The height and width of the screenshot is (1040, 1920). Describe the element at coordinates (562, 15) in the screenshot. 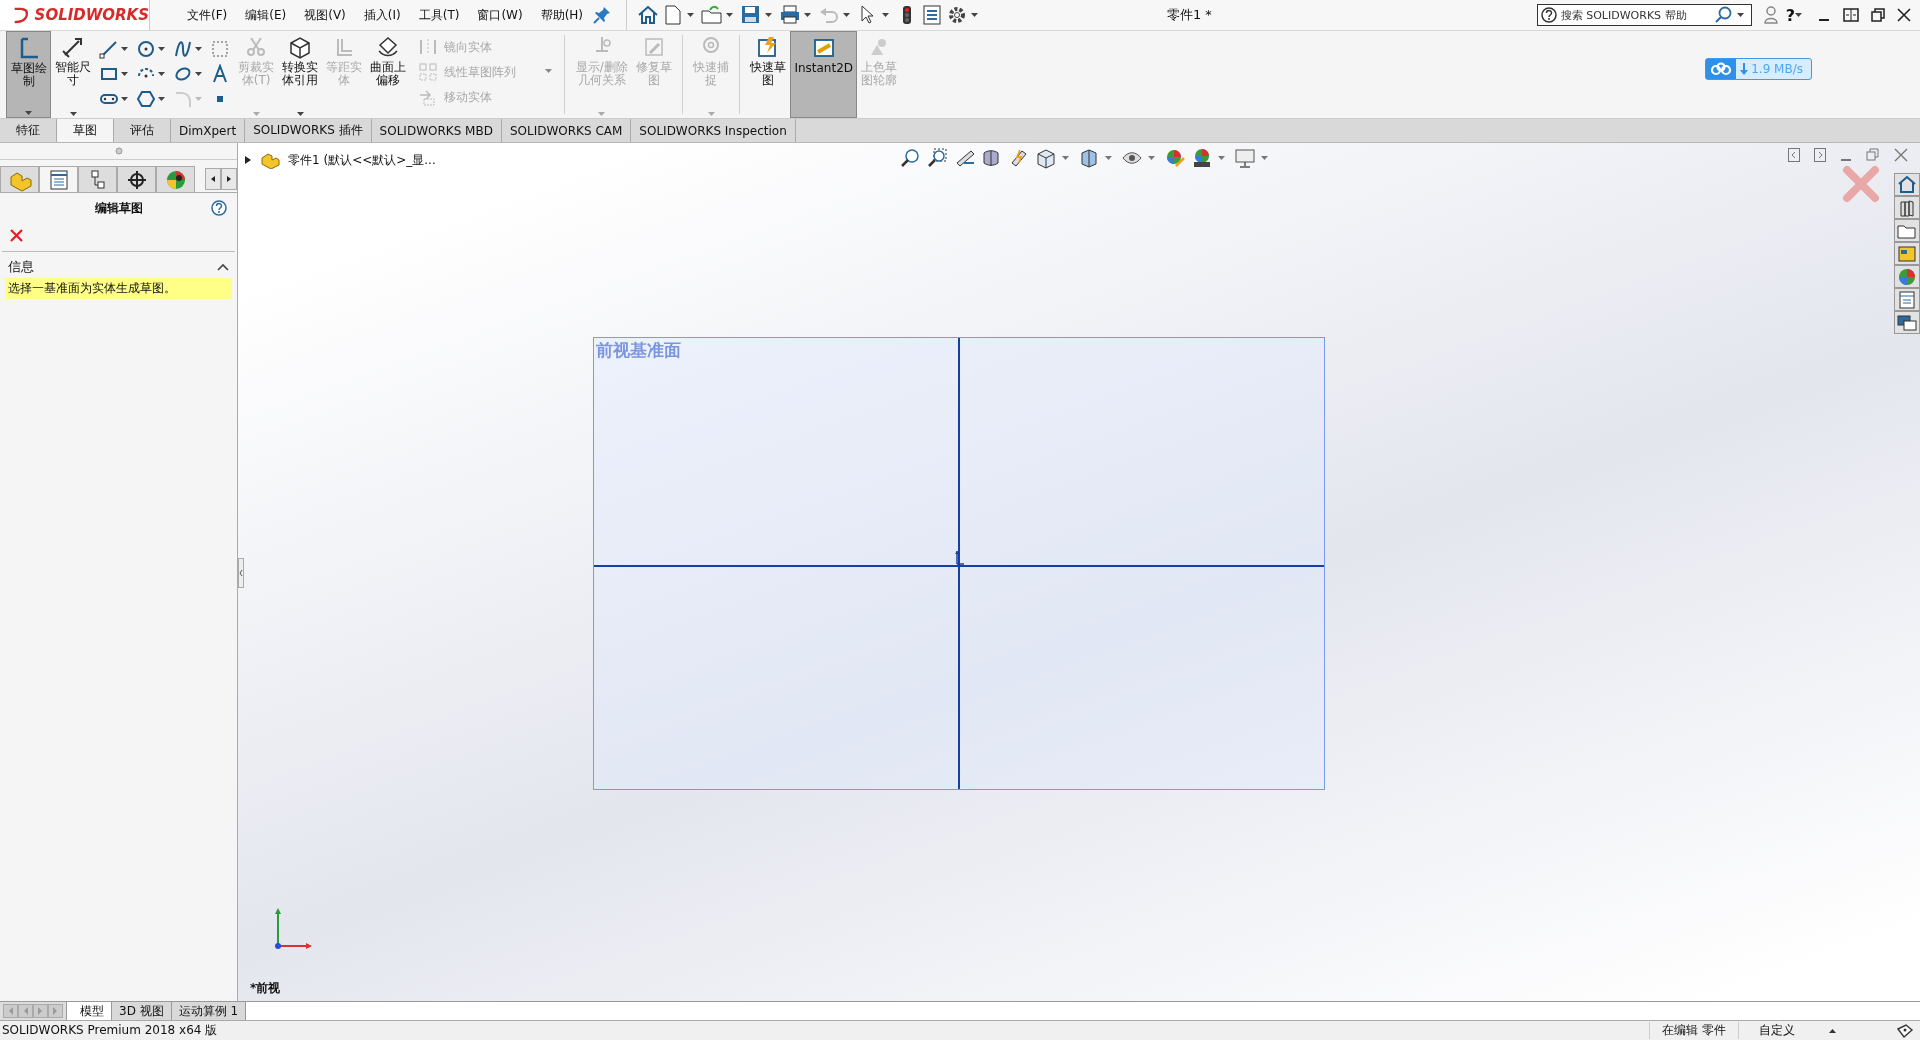

I see `menu-item: 帮助(H)` at that location.